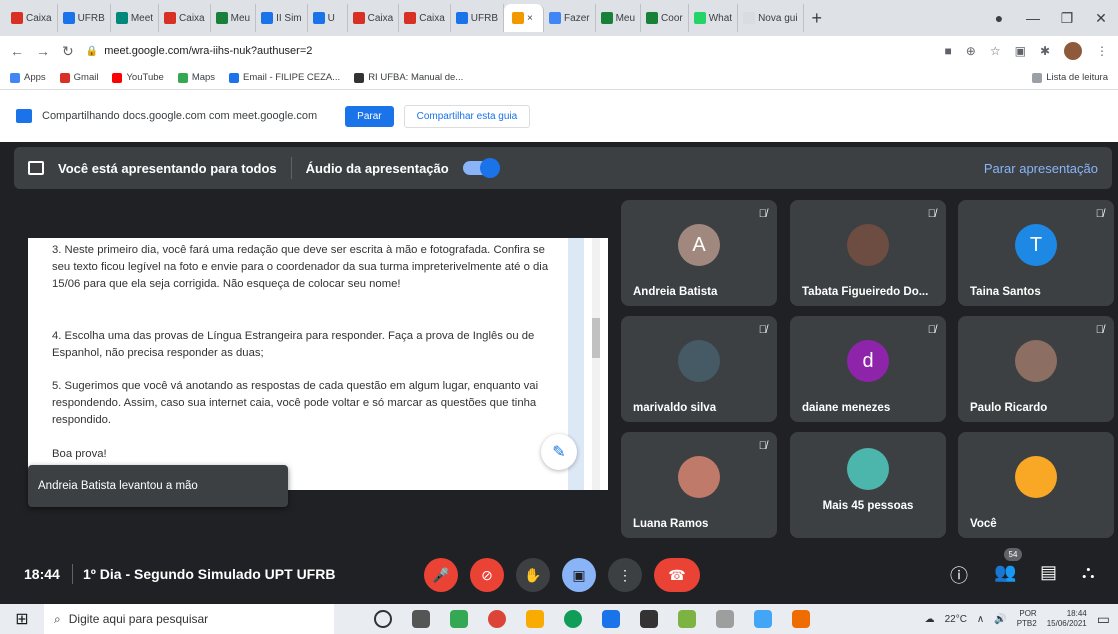 This screenshot has height=634, width=1118. What do you see at coordinates (959, 575) in the screenshot?
I see `meeting-info-icon: ⓘ` at bounding box center [959, 575].